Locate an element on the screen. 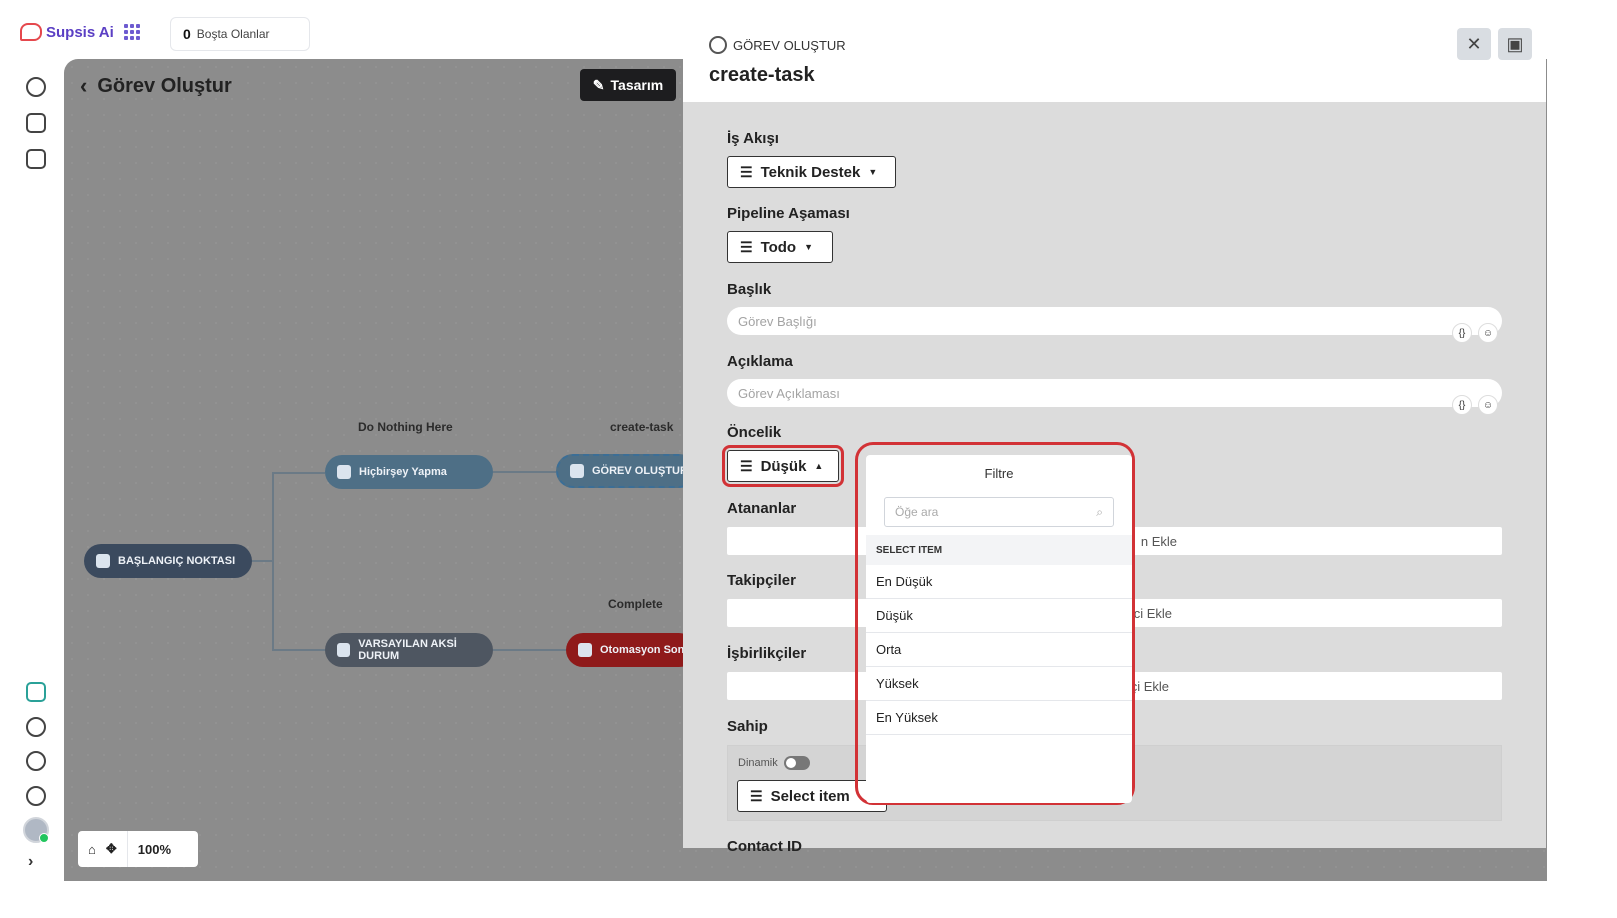 Image resolution: width=1617 pixels, height=918 pixels. priority-option-lowest: En Düşük is located at coordinates (999, 582).